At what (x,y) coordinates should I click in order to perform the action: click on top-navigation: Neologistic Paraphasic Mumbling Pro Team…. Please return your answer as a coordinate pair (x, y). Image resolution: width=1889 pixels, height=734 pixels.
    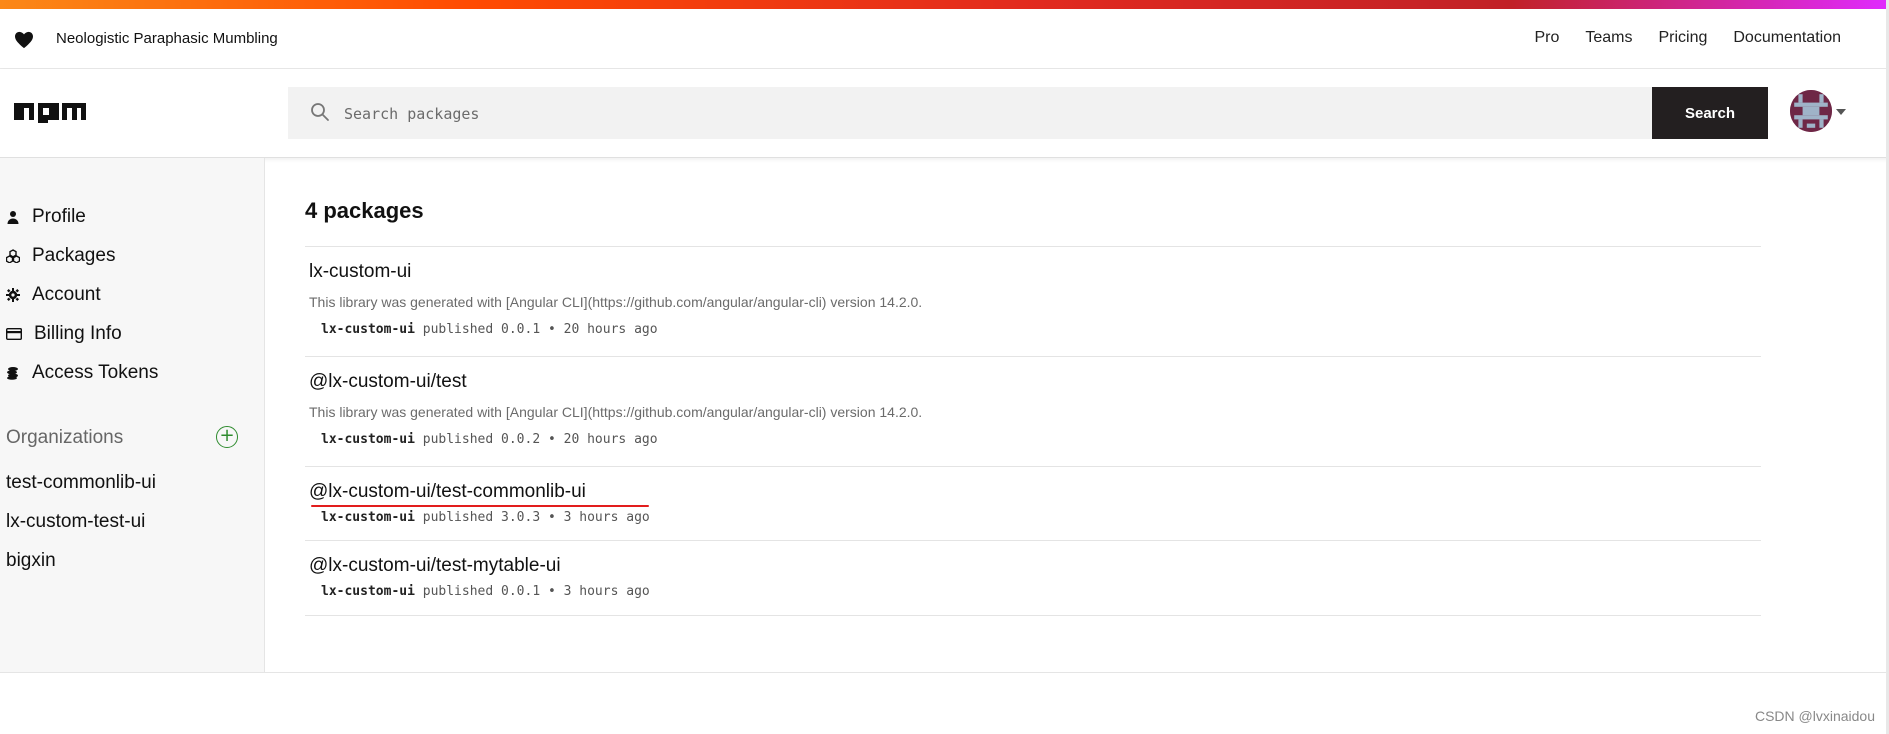
    Looking at the image, I should click on (944, 39).